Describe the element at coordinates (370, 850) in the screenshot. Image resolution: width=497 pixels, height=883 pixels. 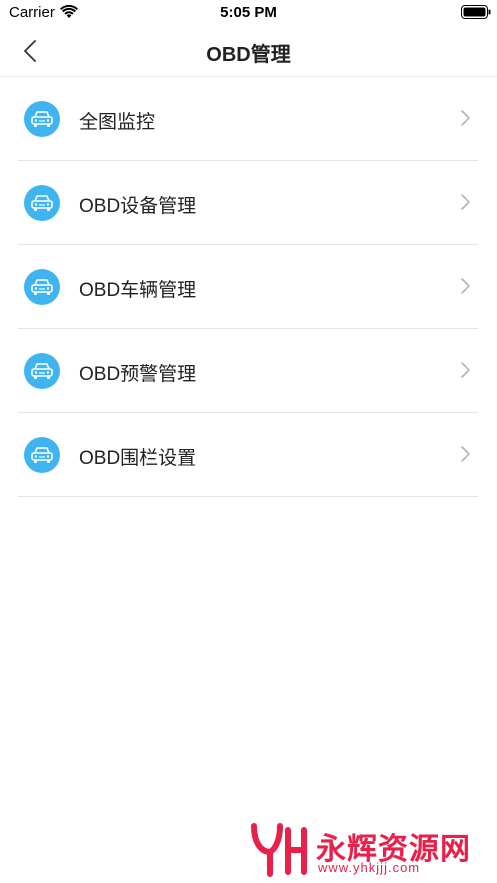
I see `watermark: 永辉资源网 www.yhkjjj.com` at that location.